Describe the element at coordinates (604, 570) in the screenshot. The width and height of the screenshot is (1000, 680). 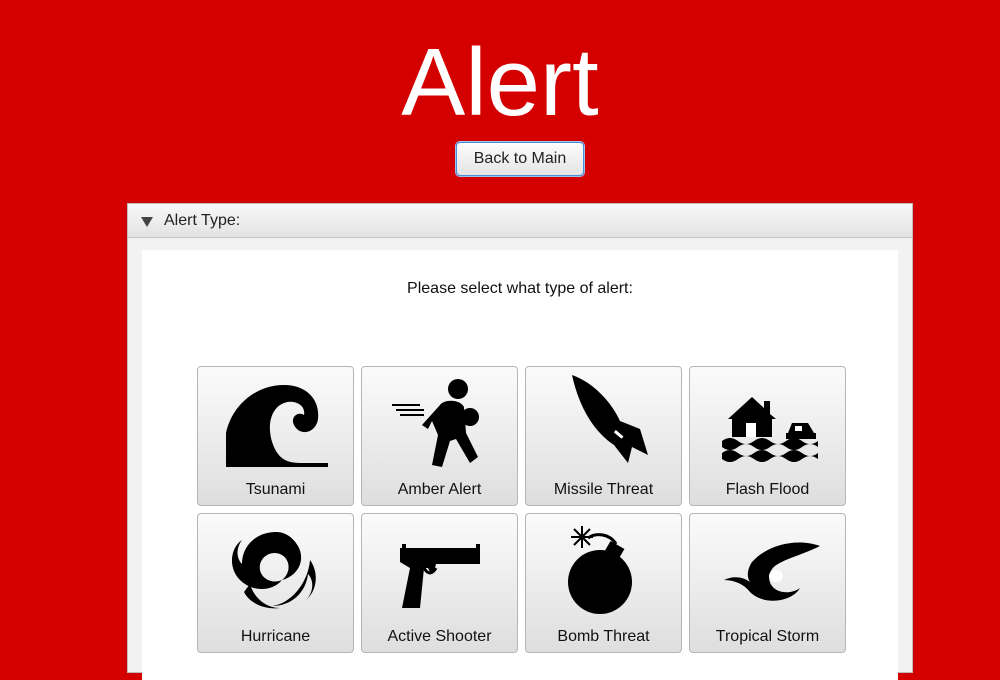
I see `bomb-icon` at that location.